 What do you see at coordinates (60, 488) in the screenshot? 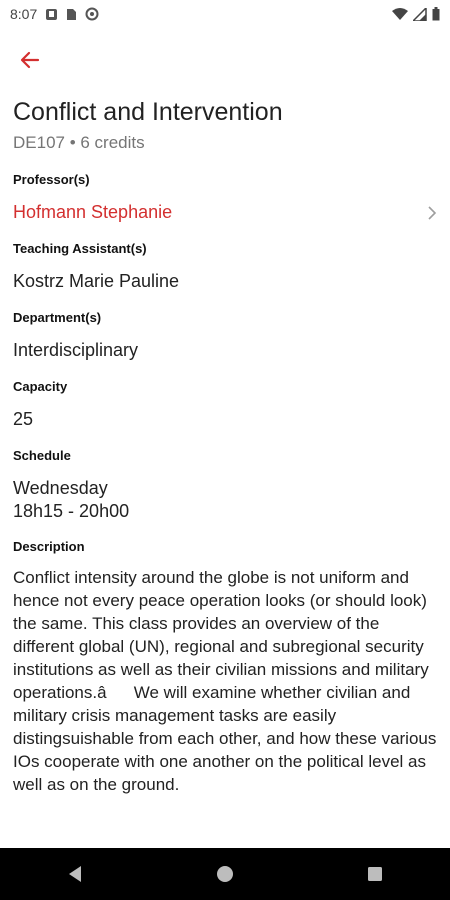
I see `schedule-day: Wednesday` at bounding box center [60, 488].